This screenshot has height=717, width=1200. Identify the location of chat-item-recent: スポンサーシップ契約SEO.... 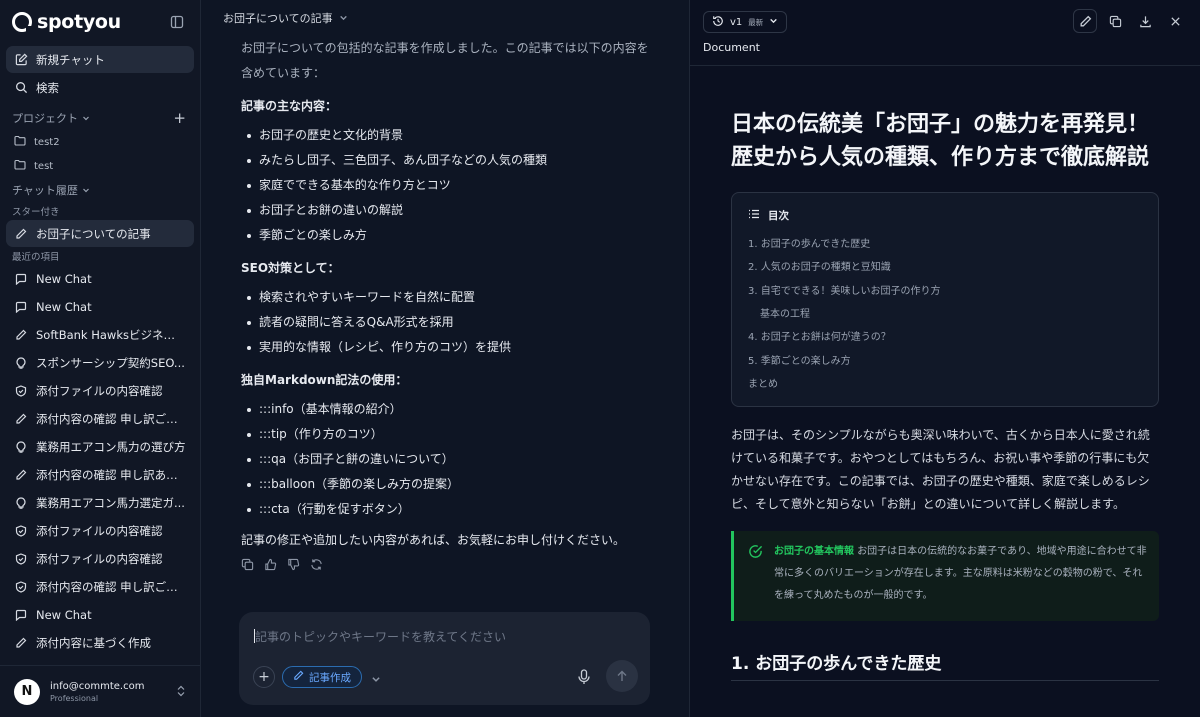
(100, 363).